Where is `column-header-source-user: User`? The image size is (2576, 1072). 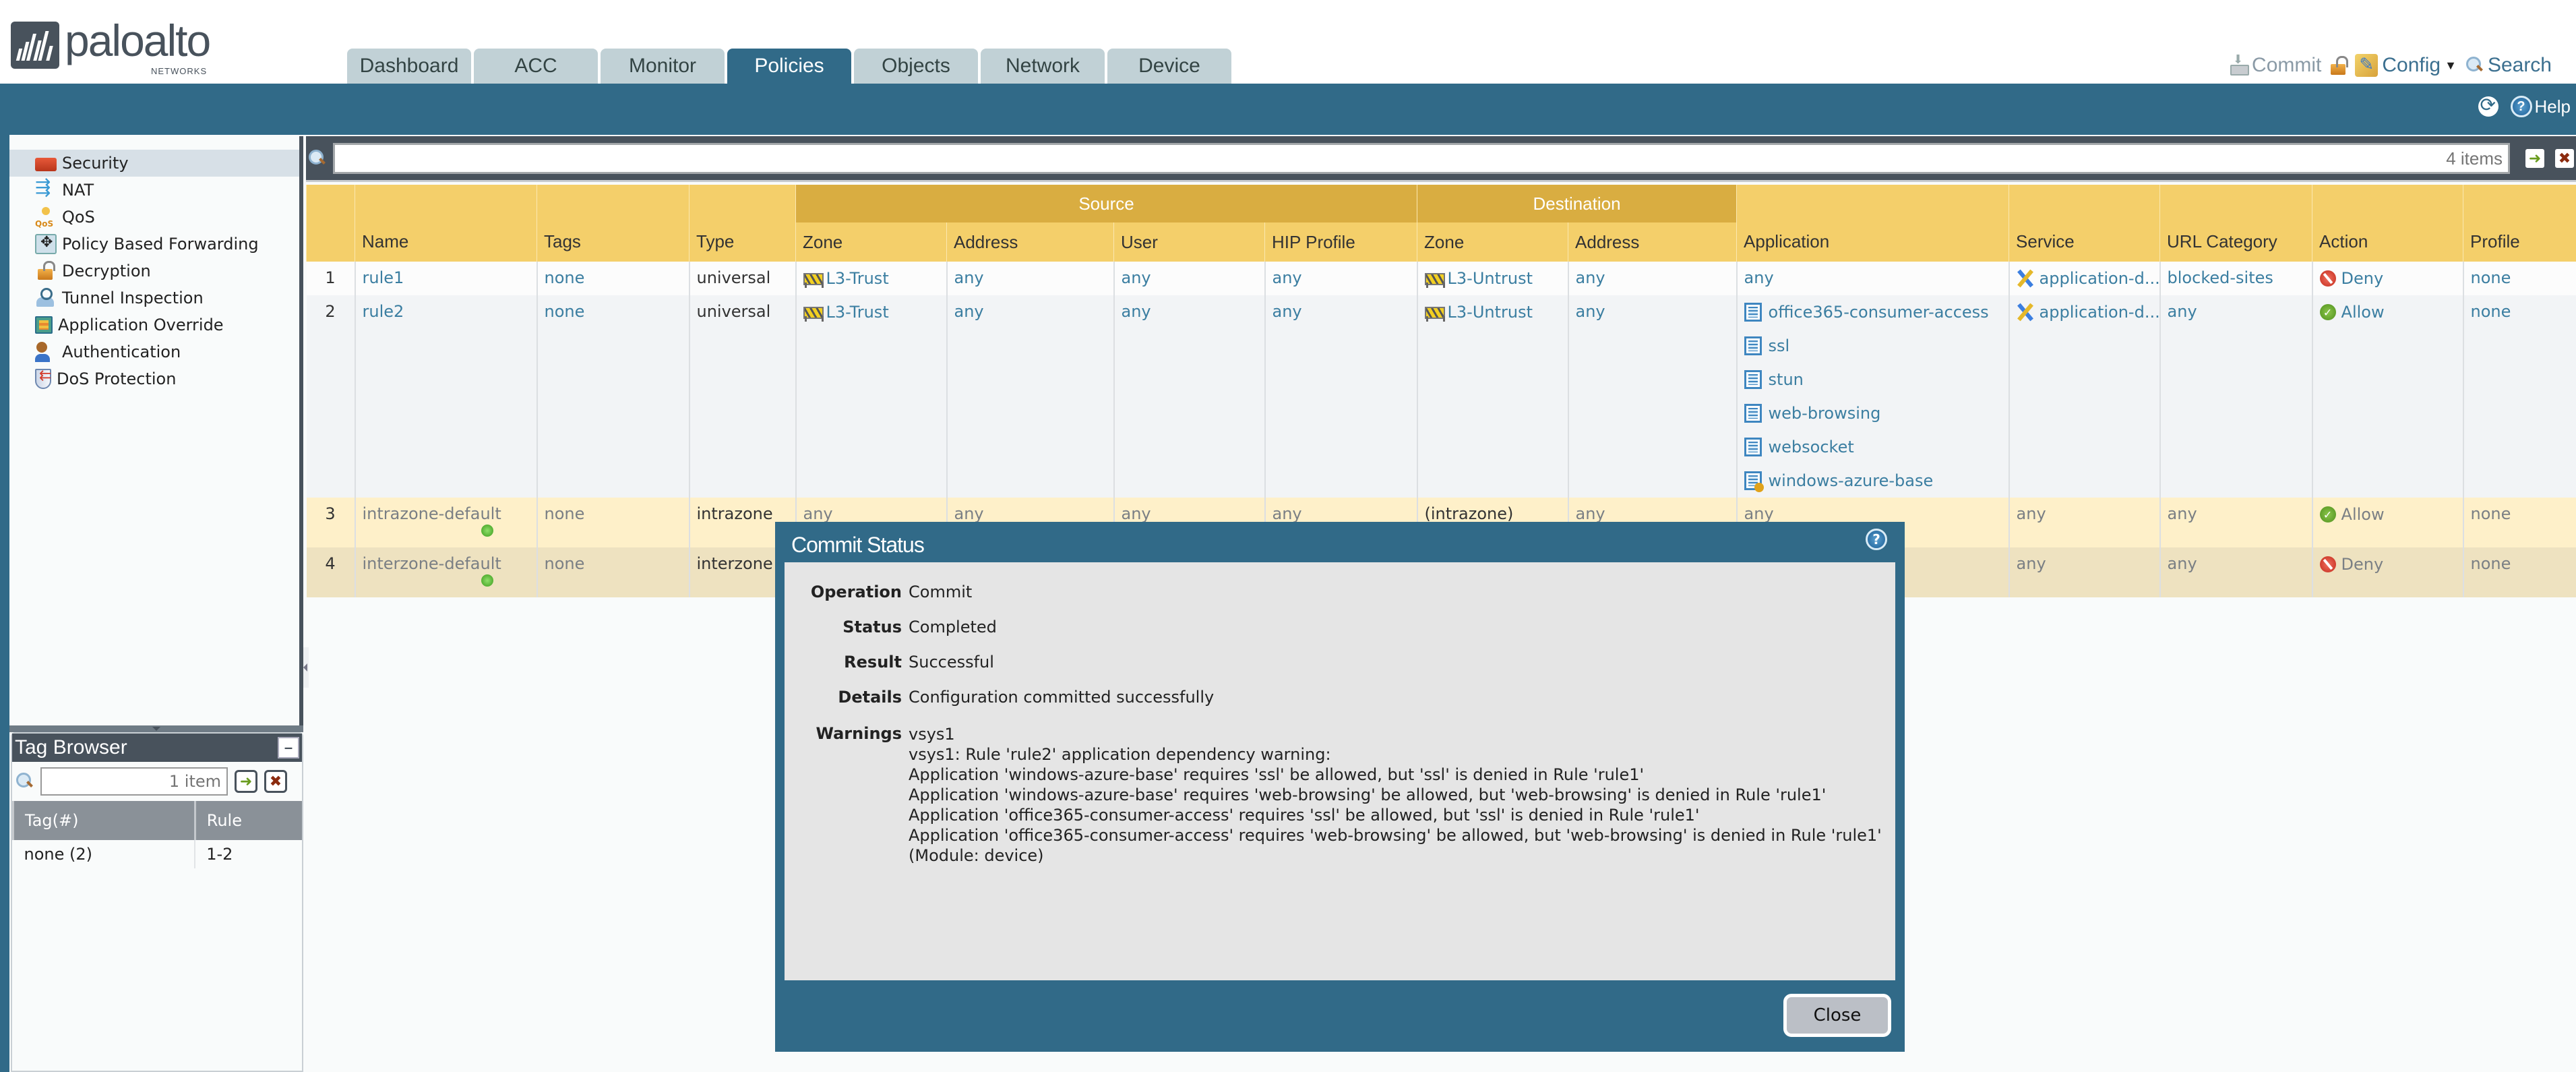 column-header-source-user: User is located at coordinates (1189, 242).